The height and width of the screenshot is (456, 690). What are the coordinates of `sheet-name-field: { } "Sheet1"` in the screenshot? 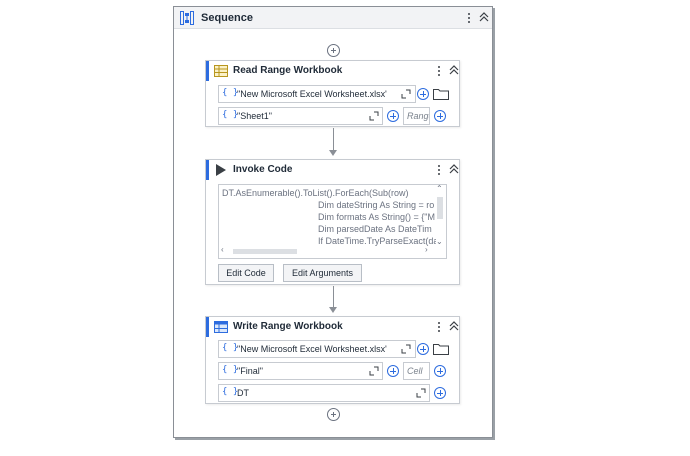 It's located at (300, 116).